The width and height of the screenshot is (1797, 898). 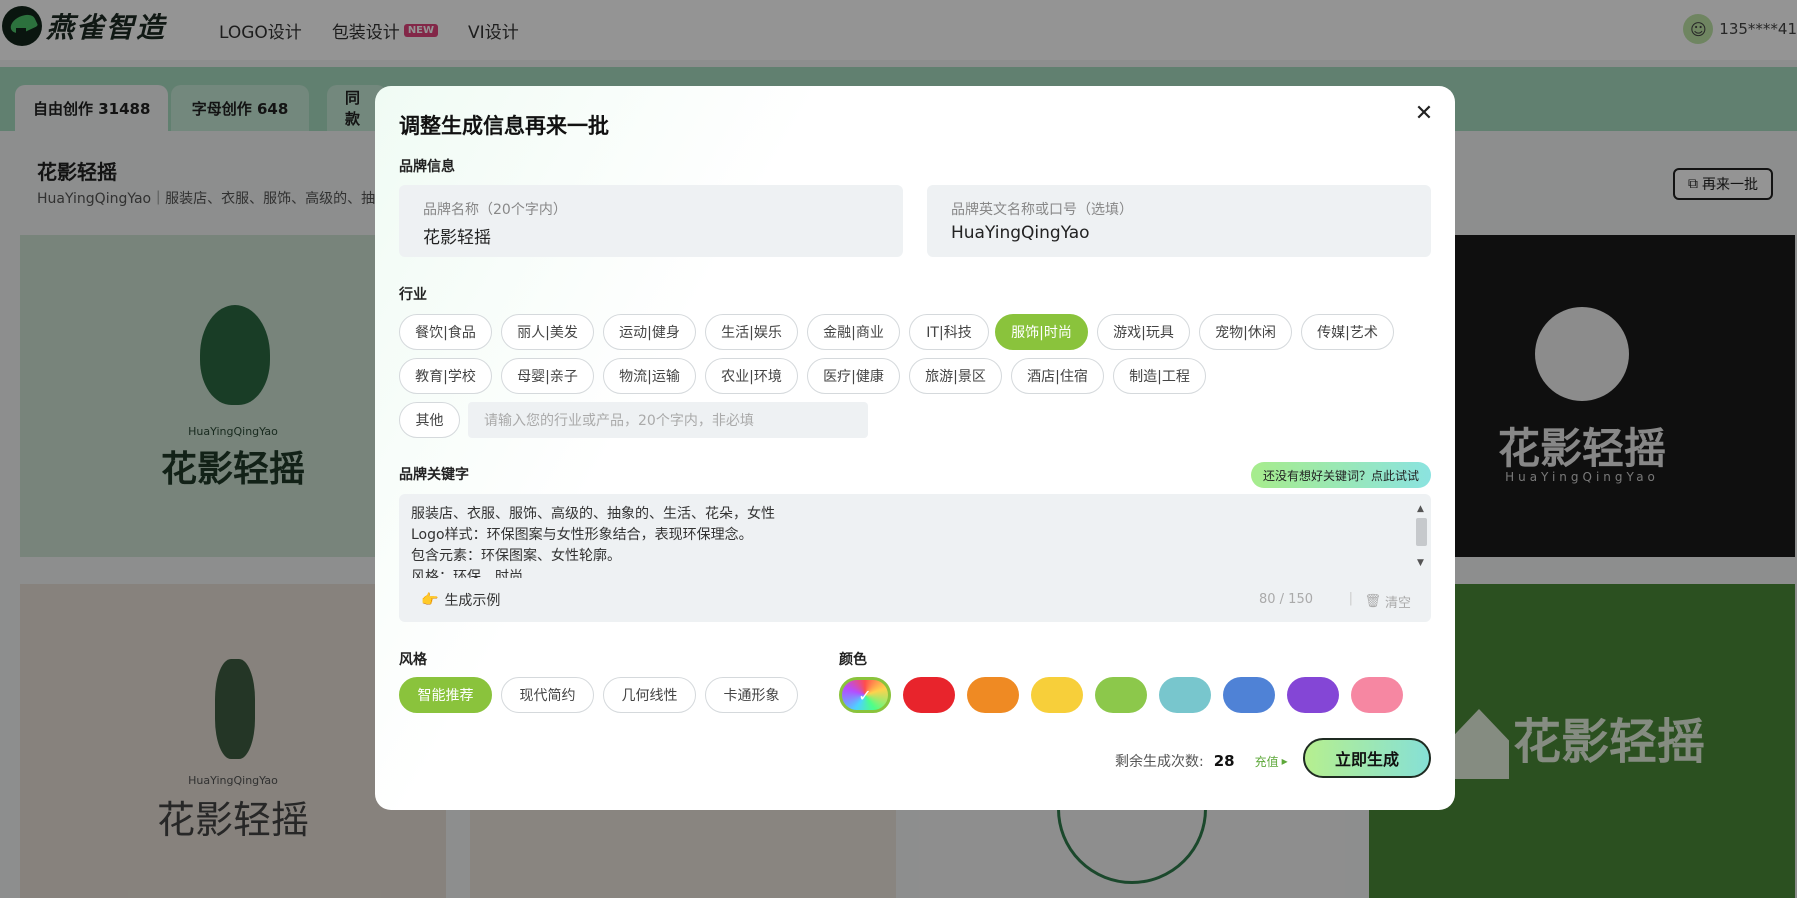 I want to click on keywords-scrollbar: ▲ ▼, so click(x=1421, y=536).